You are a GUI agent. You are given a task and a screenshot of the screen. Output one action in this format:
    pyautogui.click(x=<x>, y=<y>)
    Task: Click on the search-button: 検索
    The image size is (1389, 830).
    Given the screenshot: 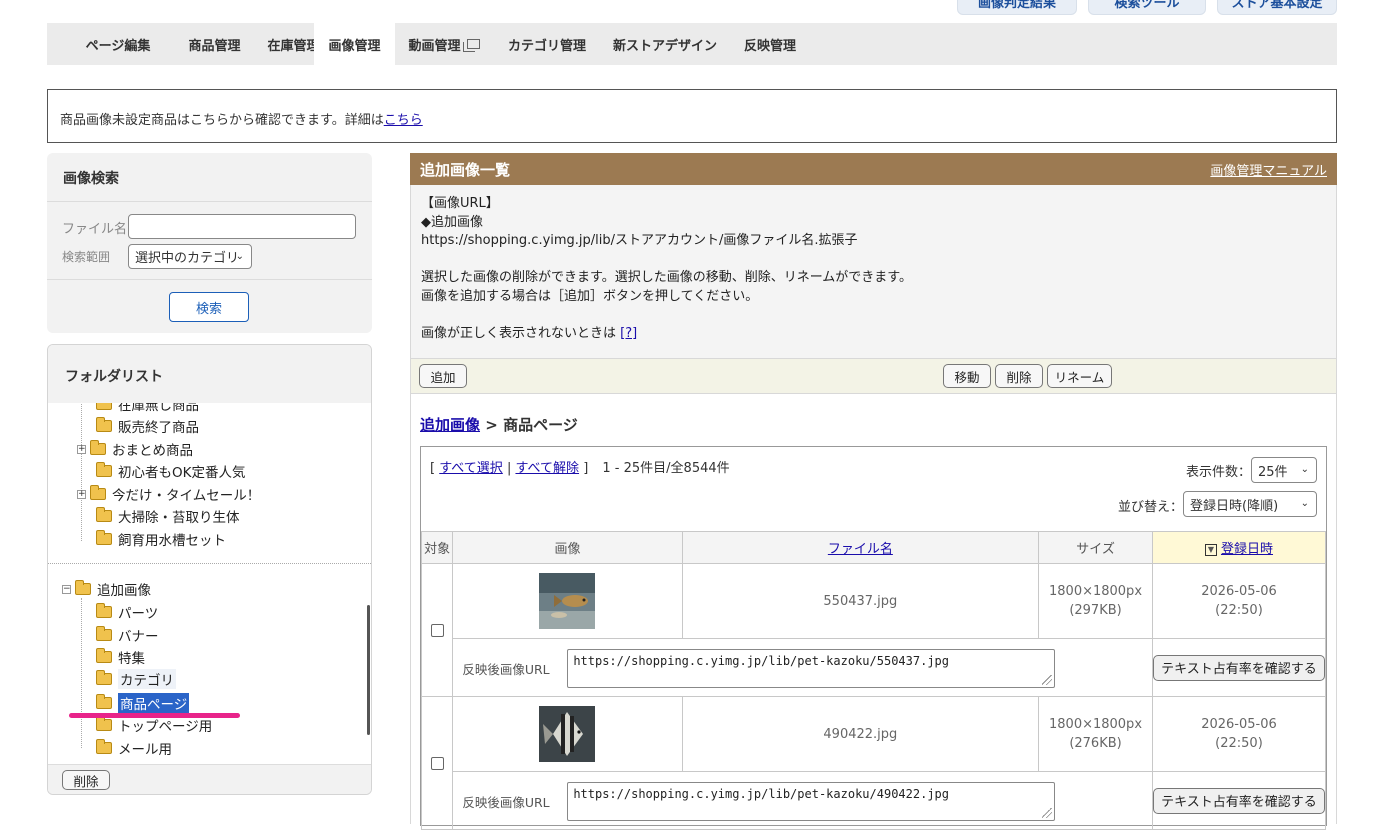 What is the action you would take?
    pyautogui.click(x=209, y=307)
    